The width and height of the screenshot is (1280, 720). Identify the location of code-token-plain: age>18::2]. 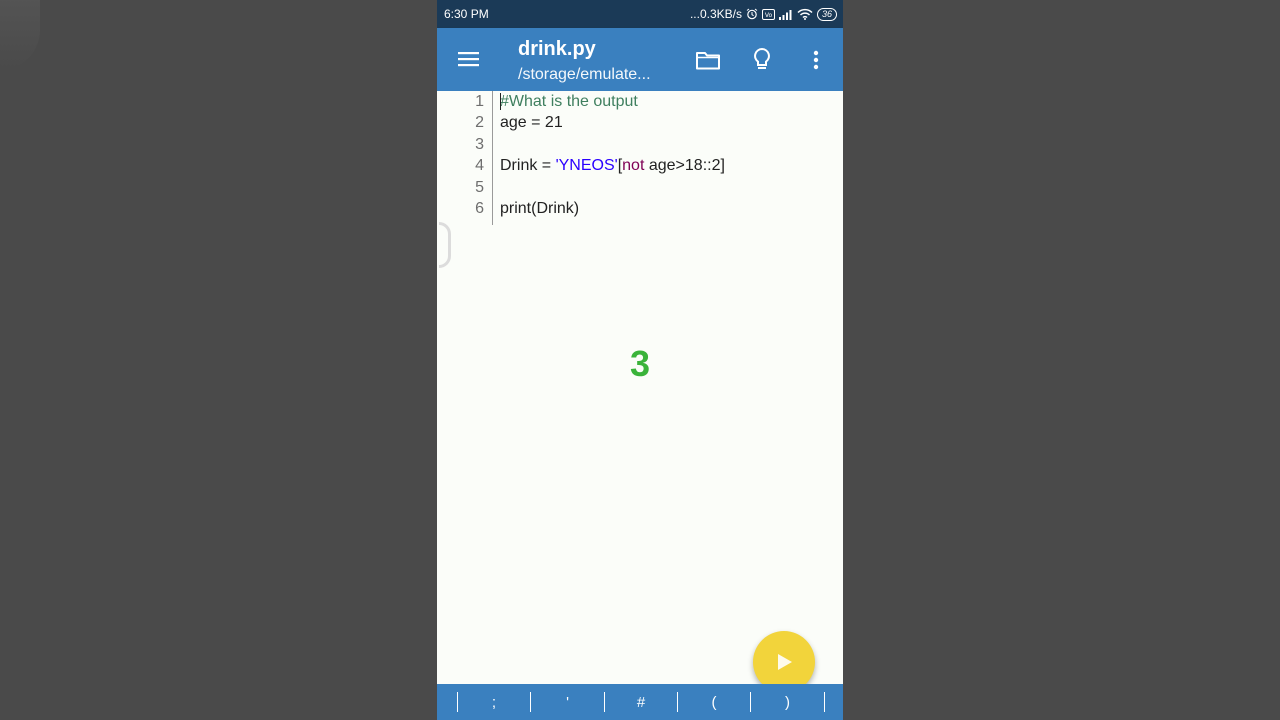
(684, 166).